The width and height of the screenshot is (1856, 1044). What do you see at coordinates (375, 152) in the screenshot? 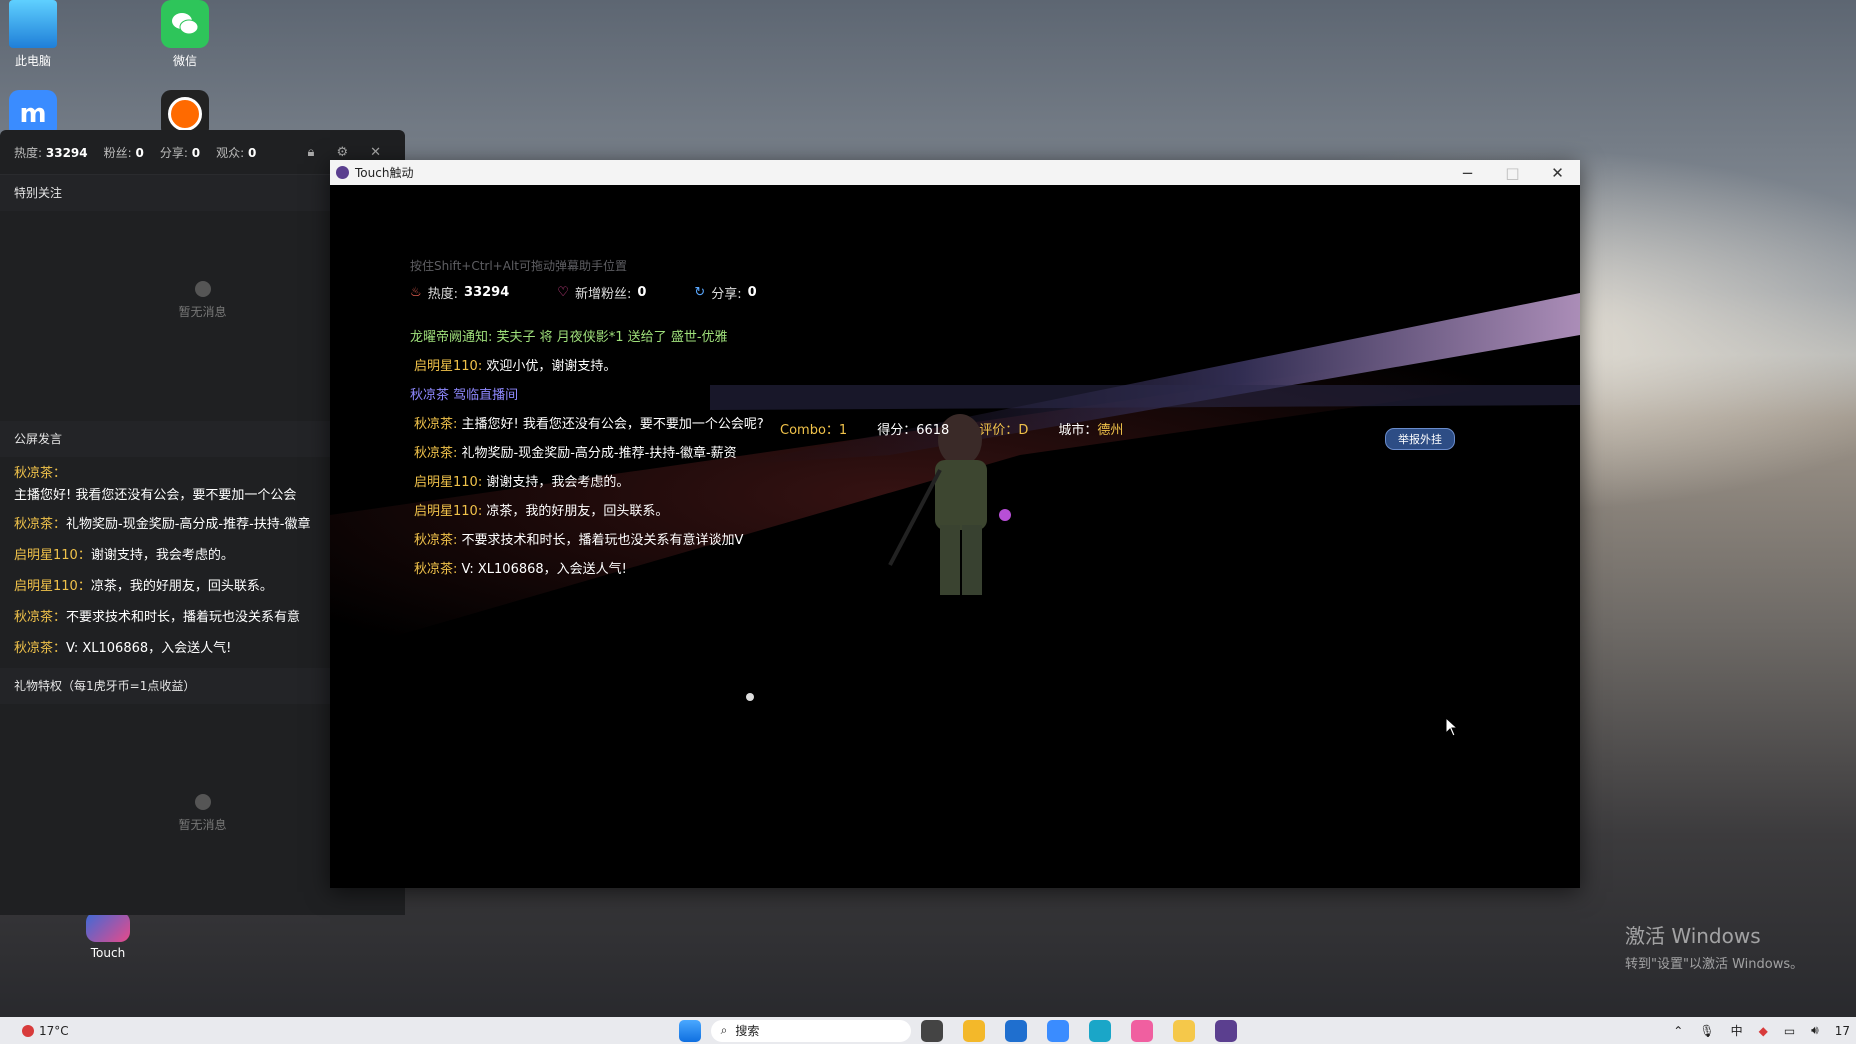
I see `close-icon: ✕` at bounding box center [375, 152].